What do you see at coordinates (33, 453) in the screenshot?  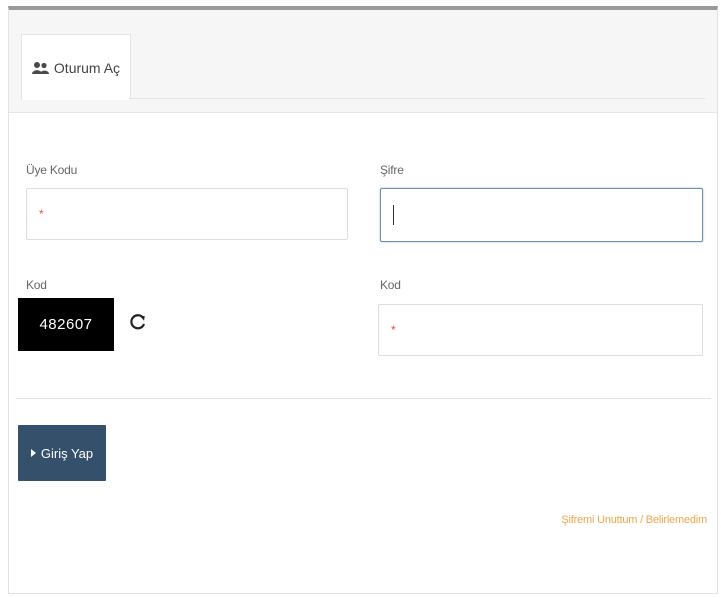 I see `caret-right-icon` at bounding box center [33, 453].